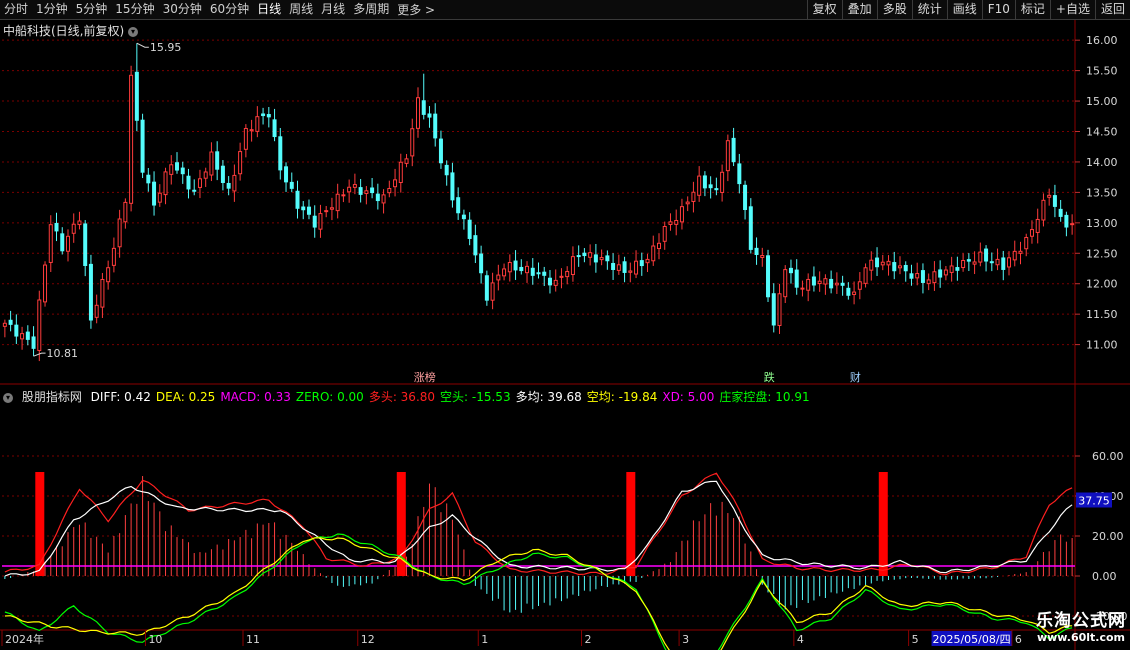 Image resolution: width=1130 pixels, height=650 pixels. Describe the element at coordinates (764, 397) in the screenshot. I see `indicator-value: 庄家控盘: 10.91` at that location.